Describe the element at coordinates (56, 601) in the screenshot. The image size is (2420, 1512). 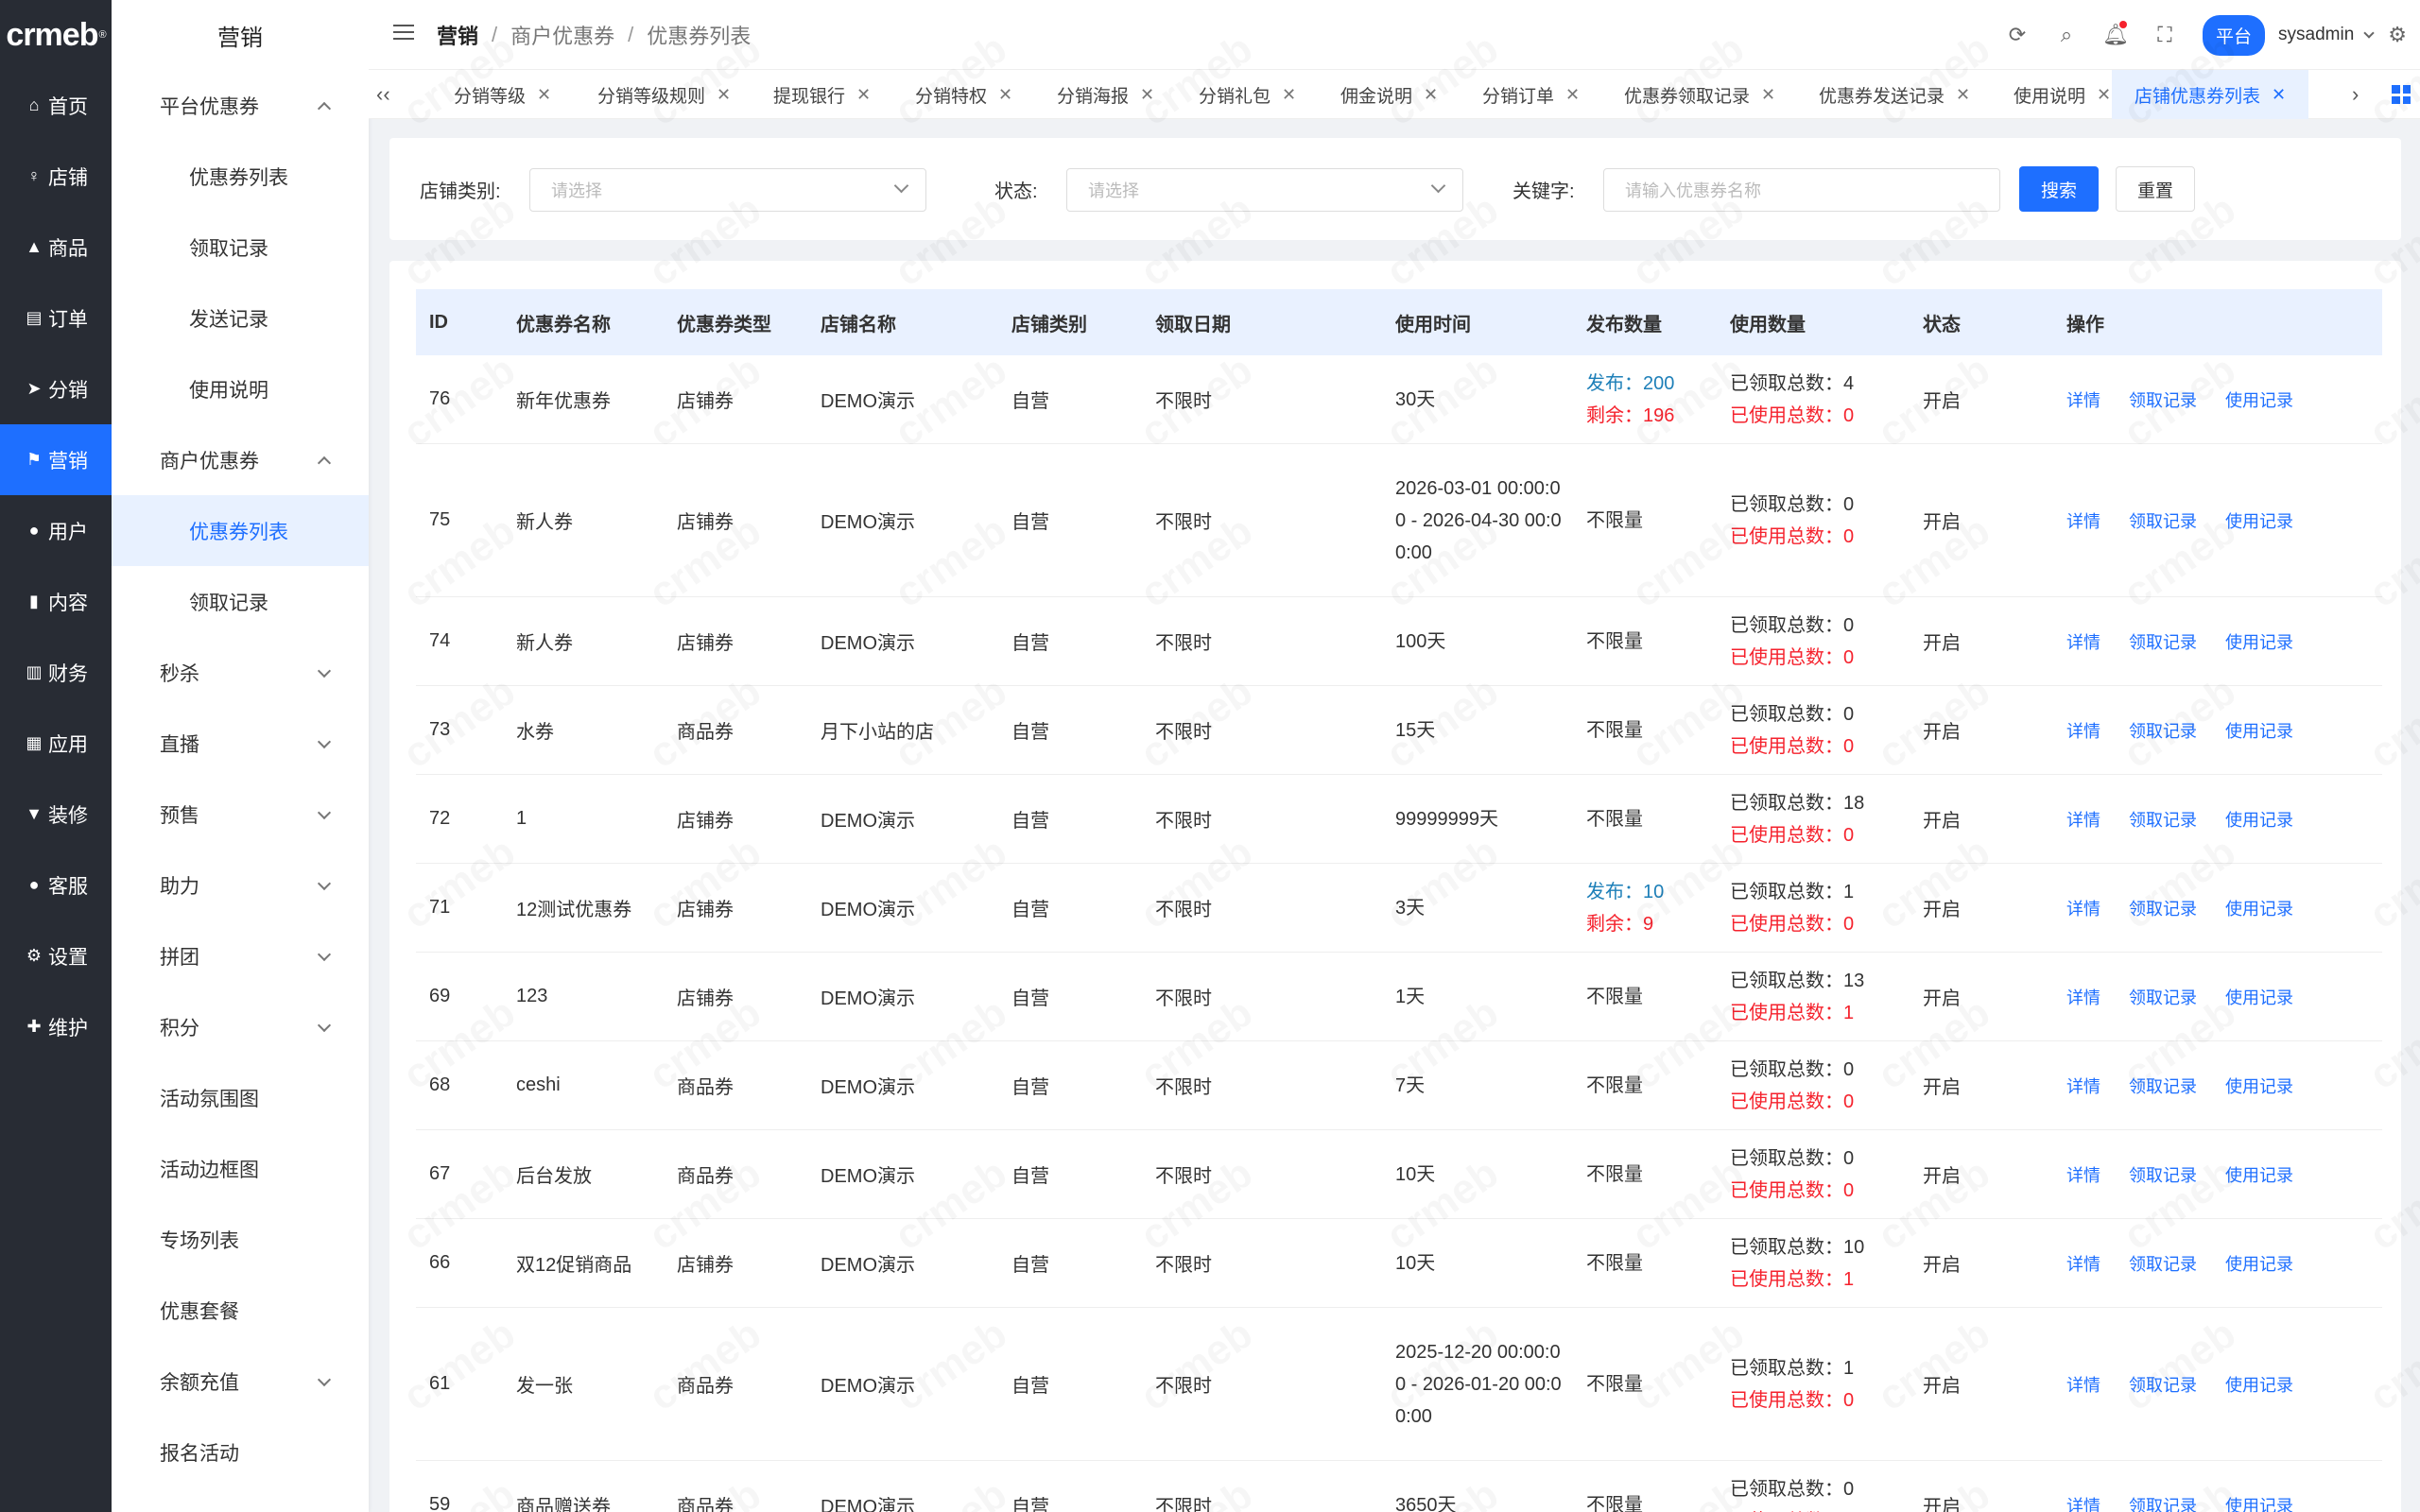
I see `nav-item-7: ▮ 内容` at that location.